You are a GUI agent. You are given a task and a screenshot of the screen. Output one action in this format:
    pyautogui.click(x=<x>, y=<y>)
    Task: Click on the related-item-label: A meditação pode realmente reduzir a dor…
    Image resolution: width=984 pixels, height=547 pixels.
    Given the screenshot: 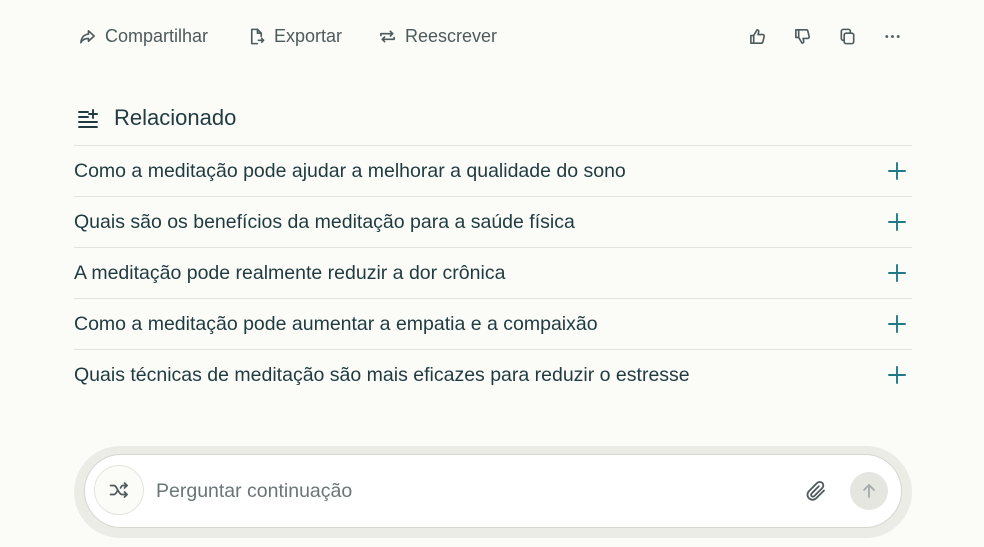 What is the action you would take?
    pyautogui.click(x=290, y=272)
    